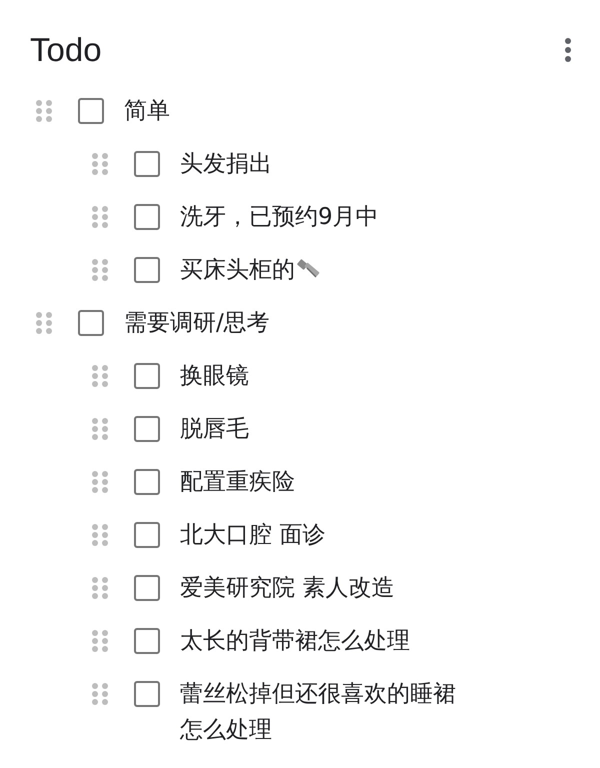  What do you see at coordinates (147, 111) in the screenshot?
I see `task-text: 简单` at bounding box center [147, 111].